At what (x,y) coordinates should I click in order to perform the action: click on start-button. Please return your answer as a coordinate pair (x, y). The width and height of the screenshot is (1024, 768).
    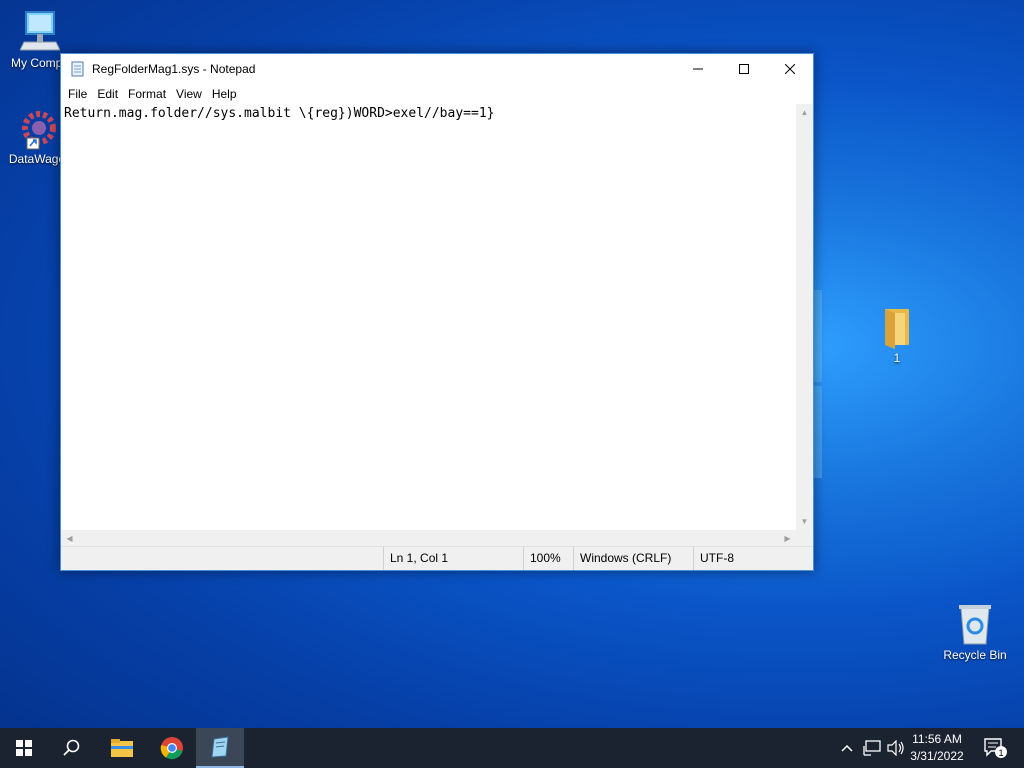
    Looking at the image, I should click on (24, 748).